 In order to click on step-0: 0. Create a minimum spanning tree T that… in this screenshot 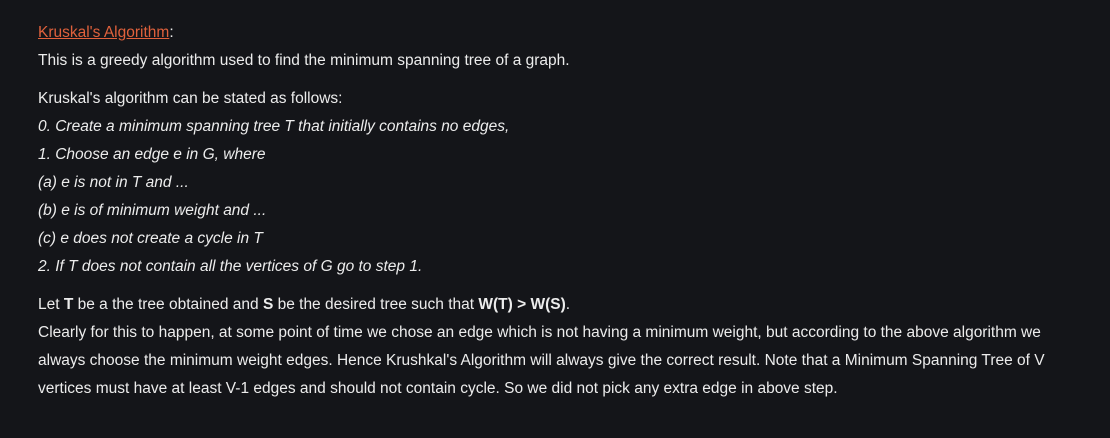, I will do `click(274, 126)`.